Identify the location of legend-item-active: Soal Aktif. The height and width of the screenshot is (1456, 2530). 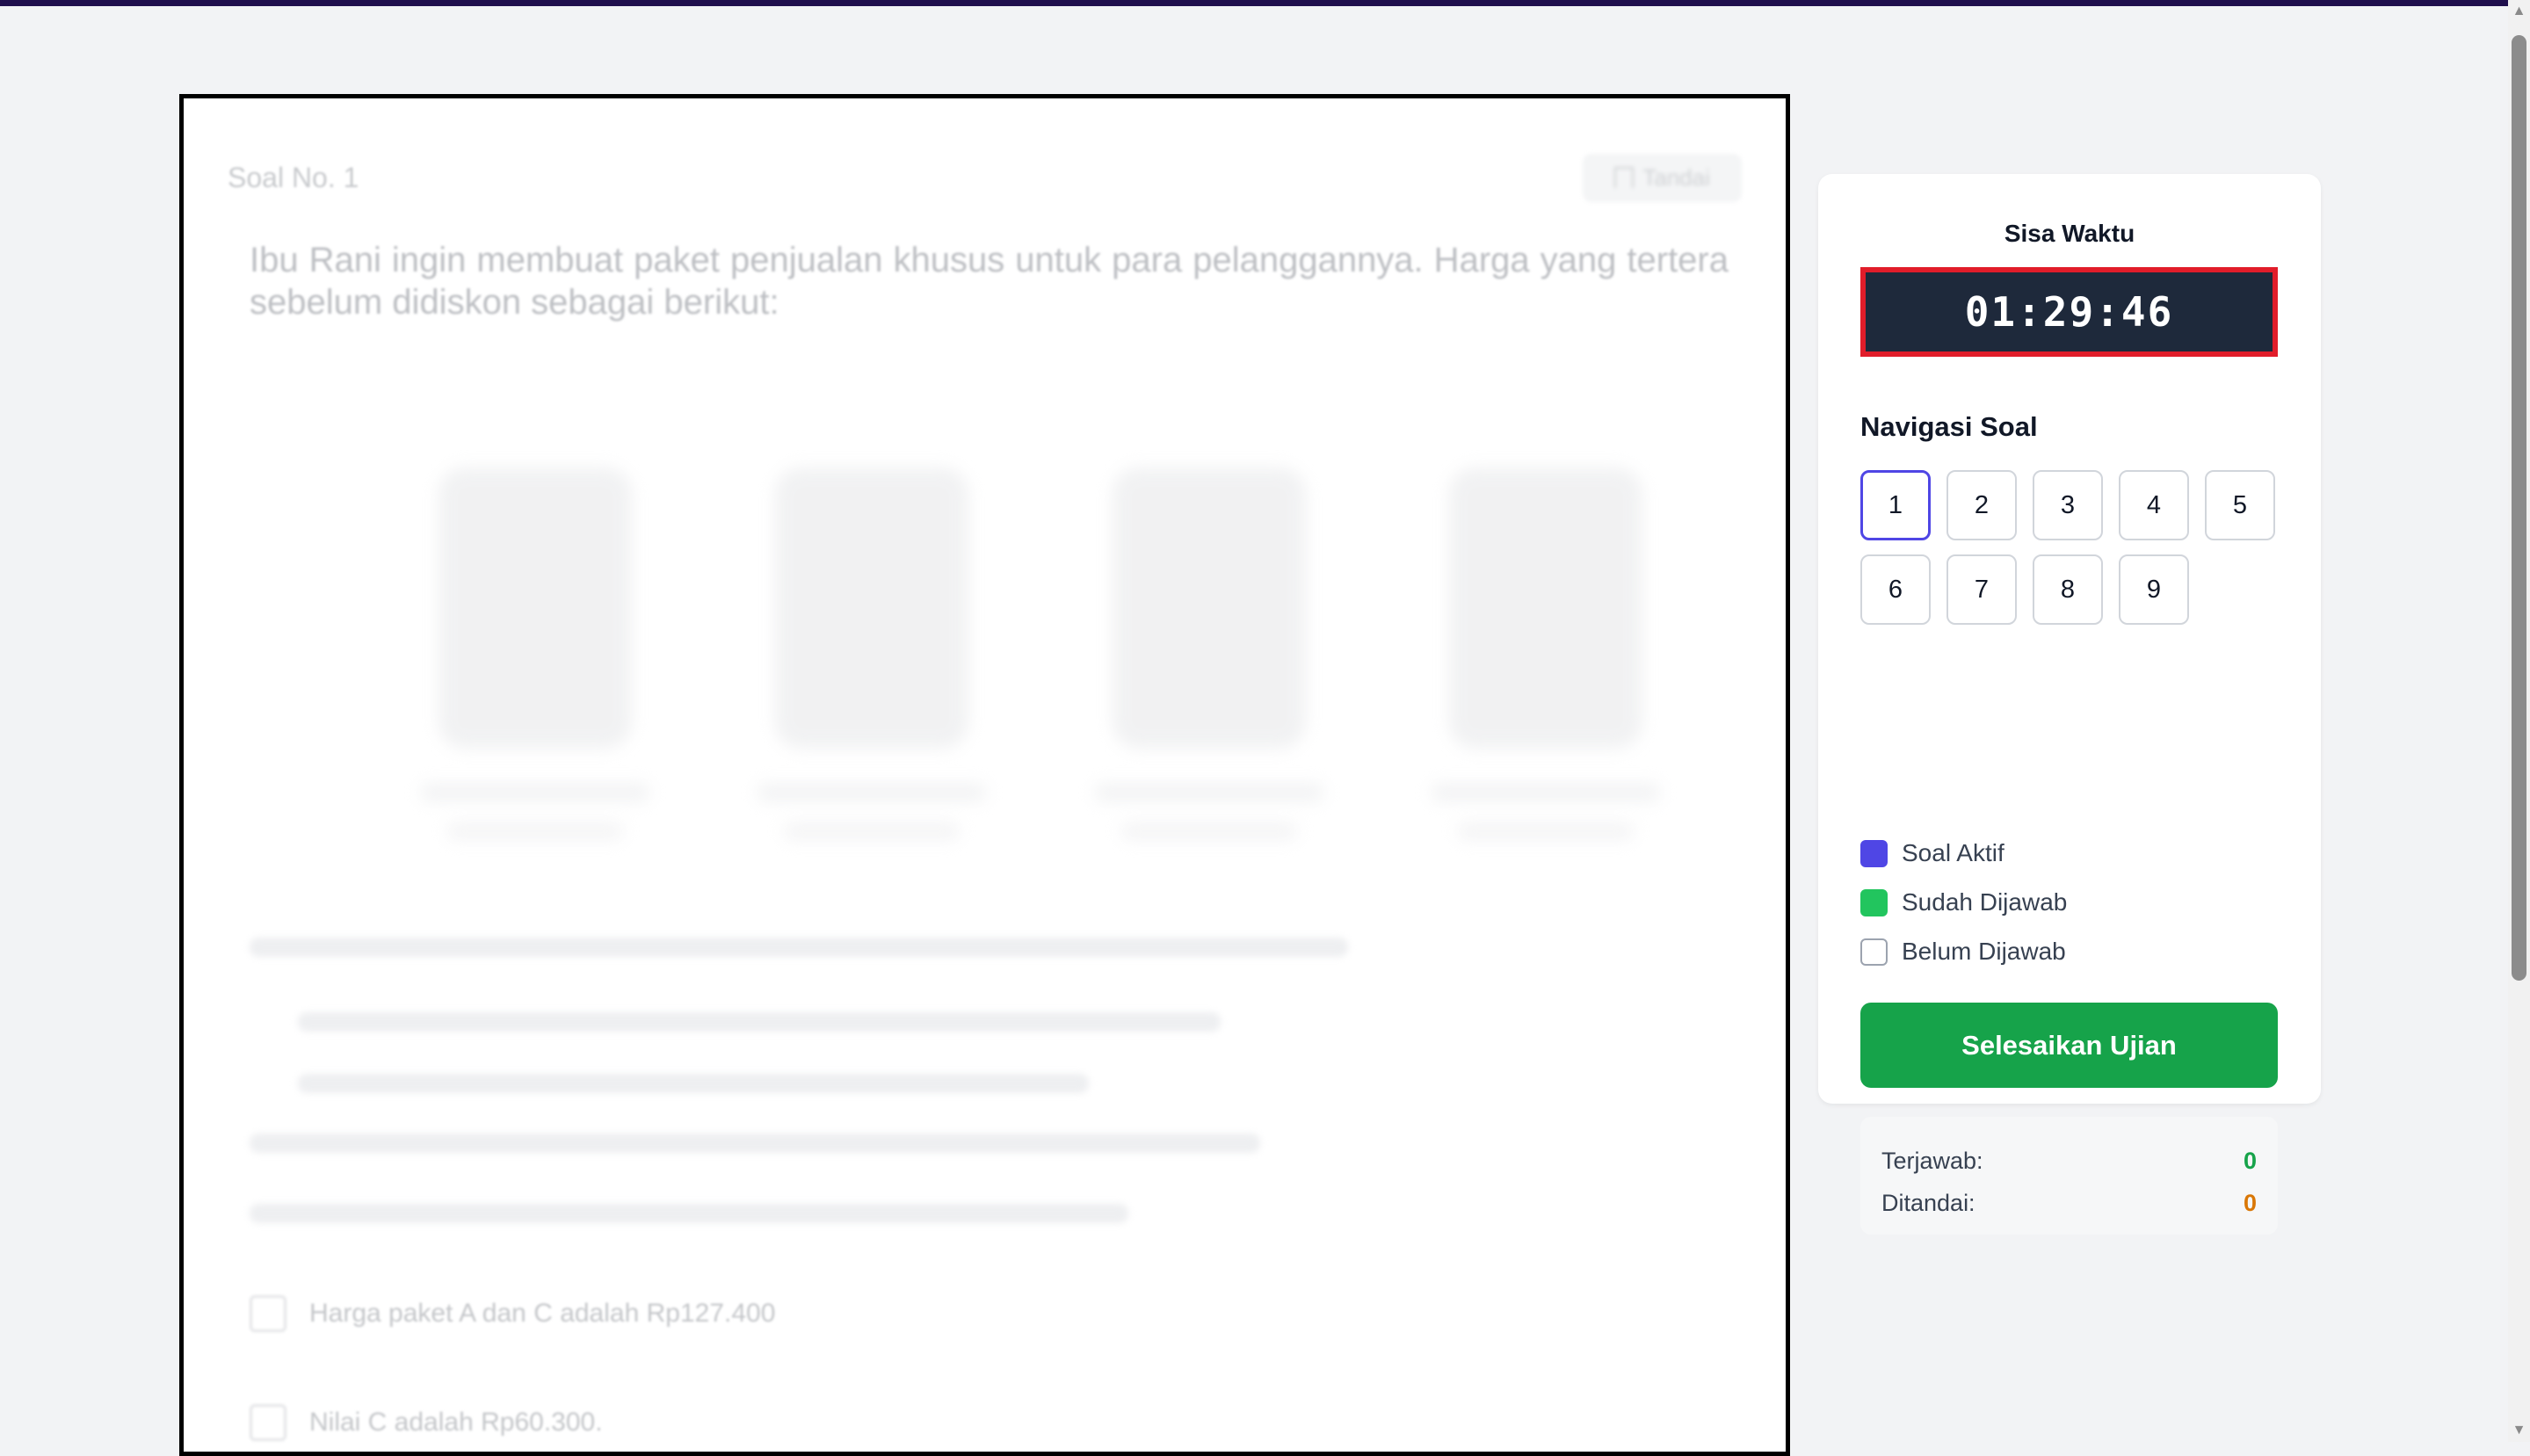
(1964, 853).